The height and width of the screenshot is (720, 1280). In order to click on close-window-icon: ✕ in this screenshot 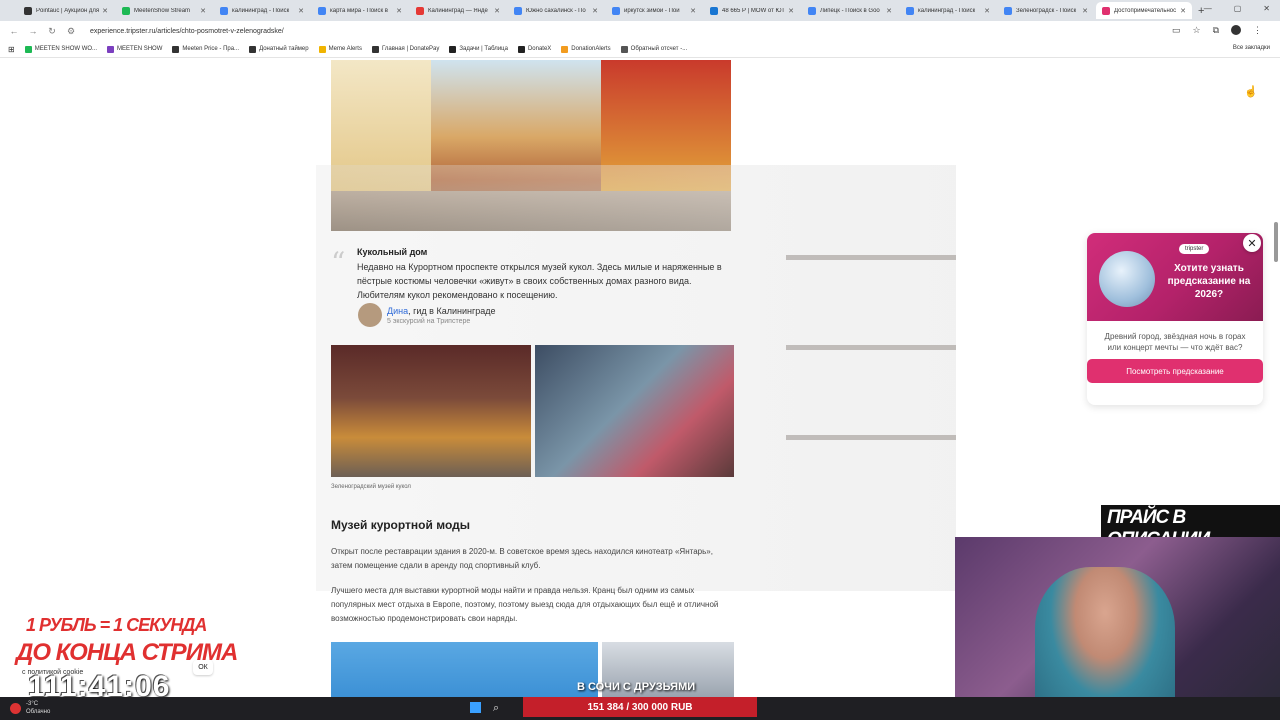, I will do `click(1266, 8)`.